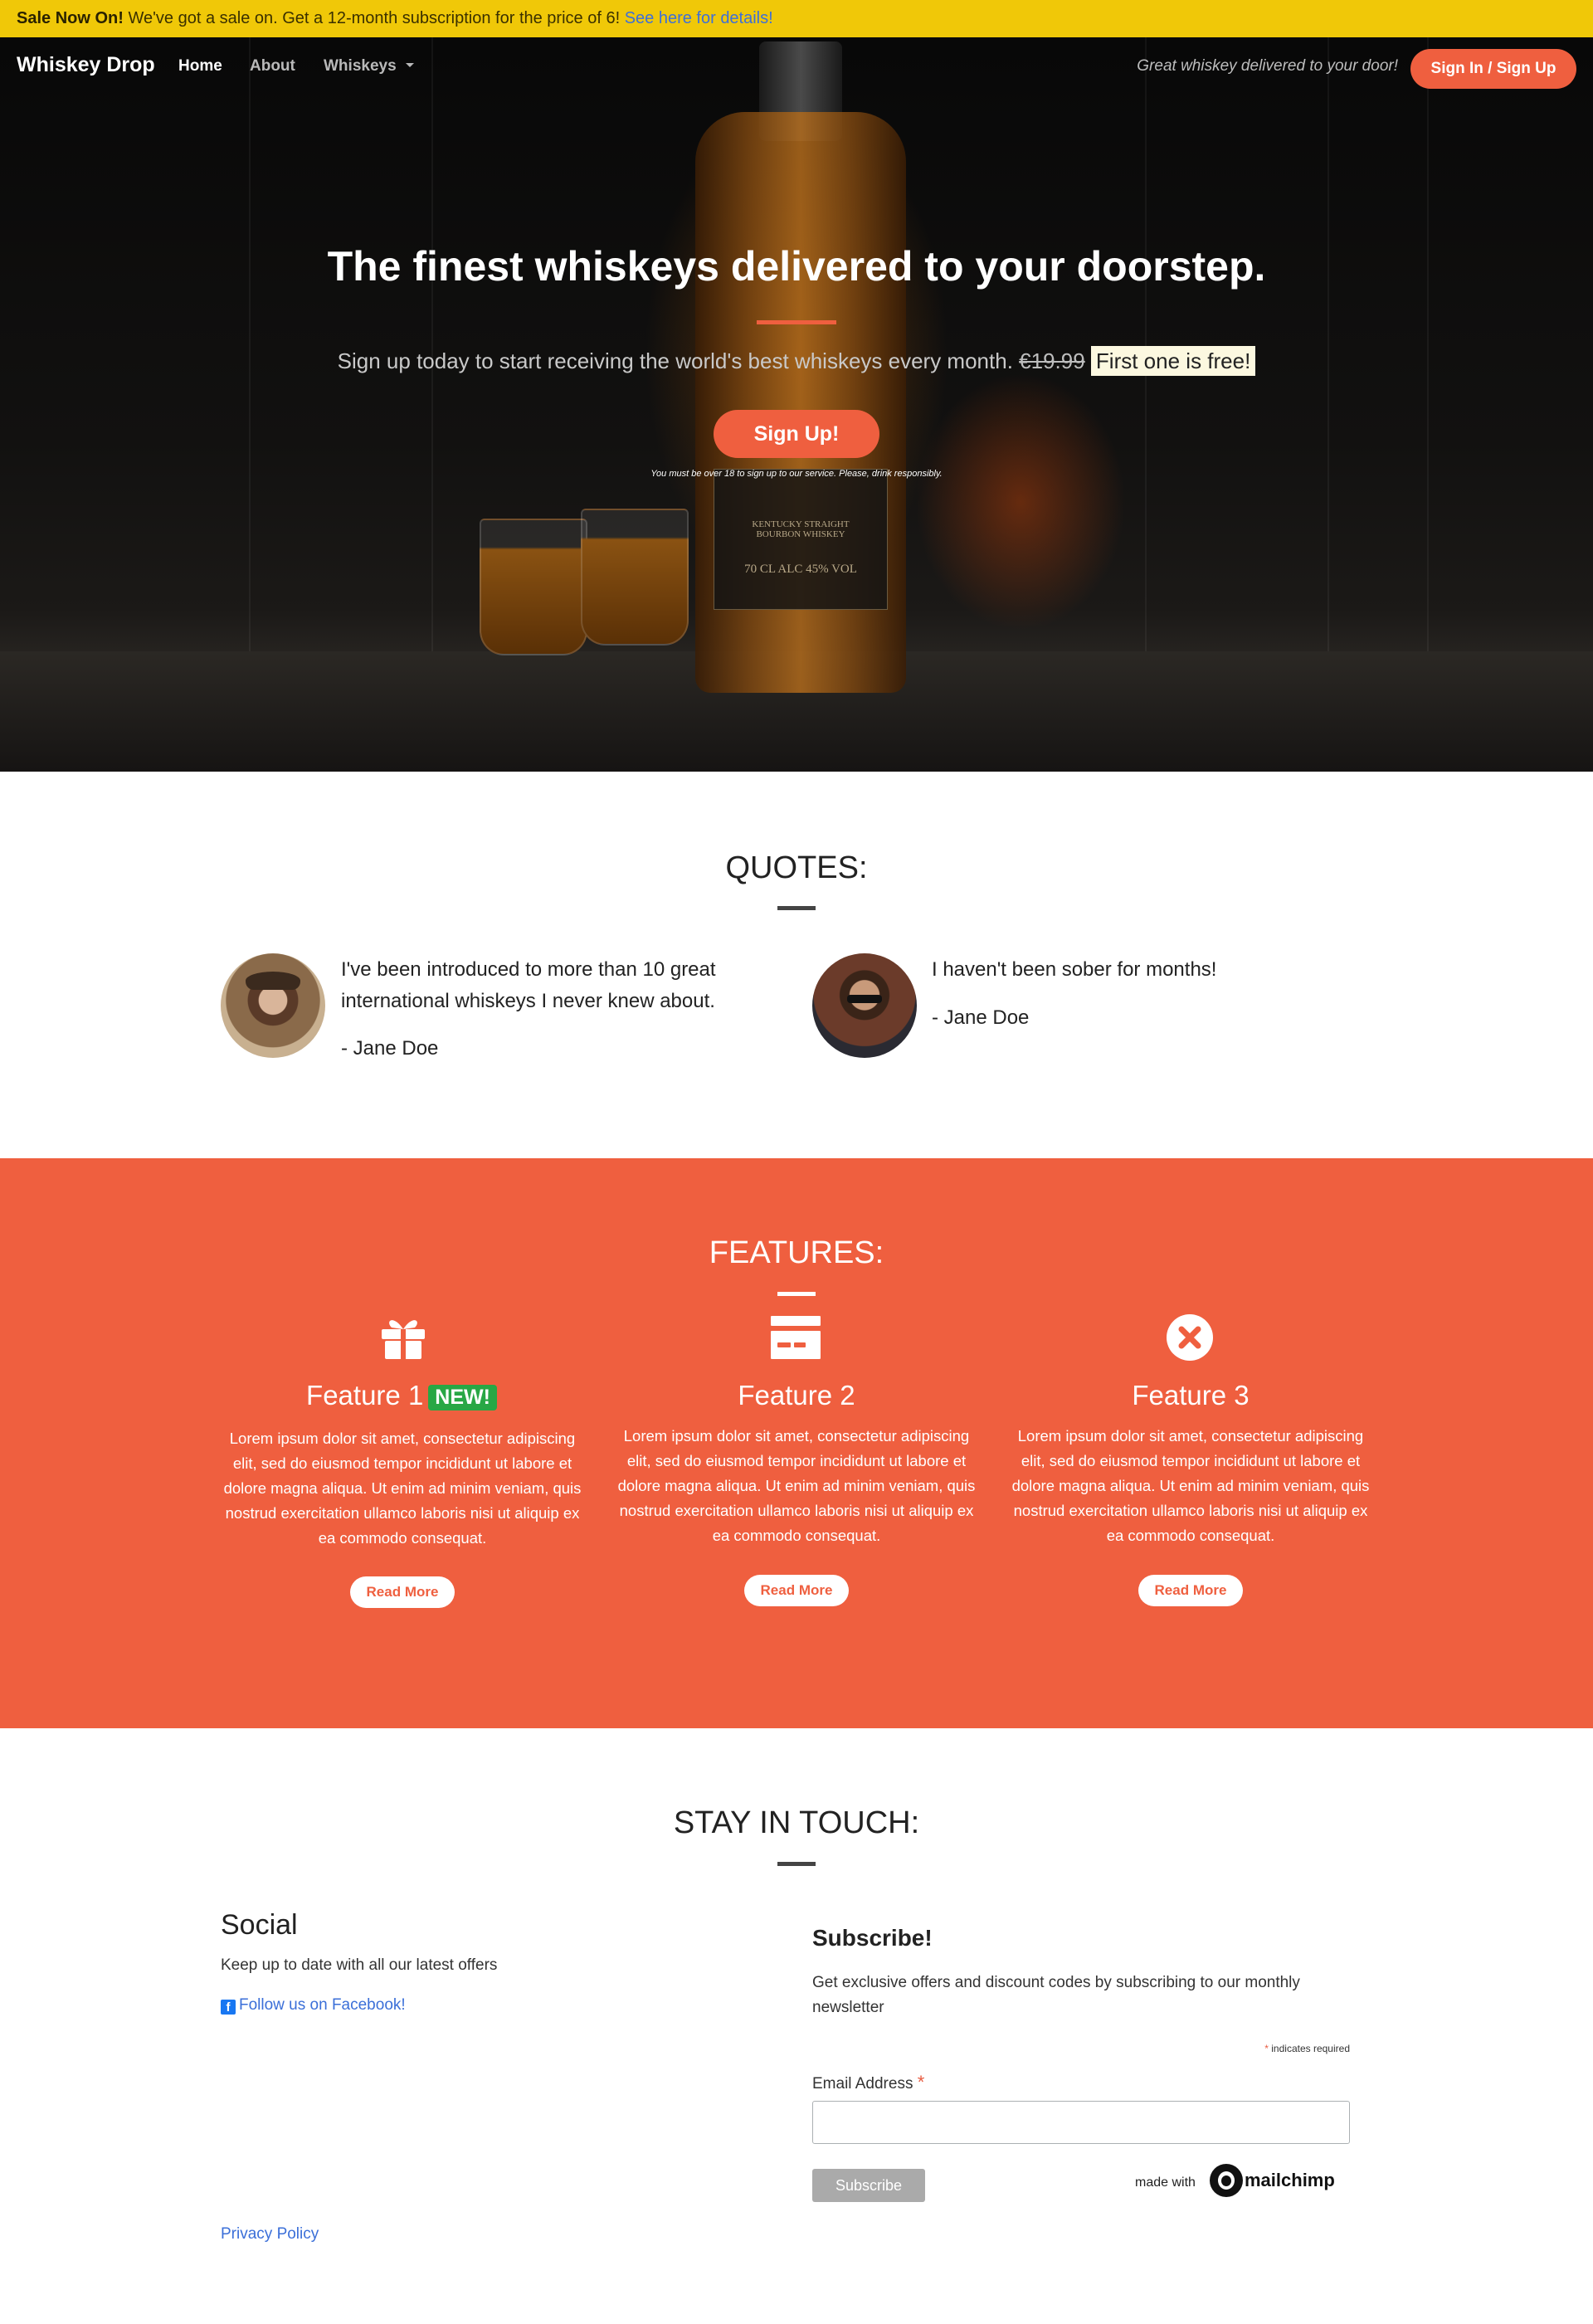 This screenshot has height=2324, width=1593. I want to click on mailchimp-wordmark: mailchimp, so click(1290, 2180).